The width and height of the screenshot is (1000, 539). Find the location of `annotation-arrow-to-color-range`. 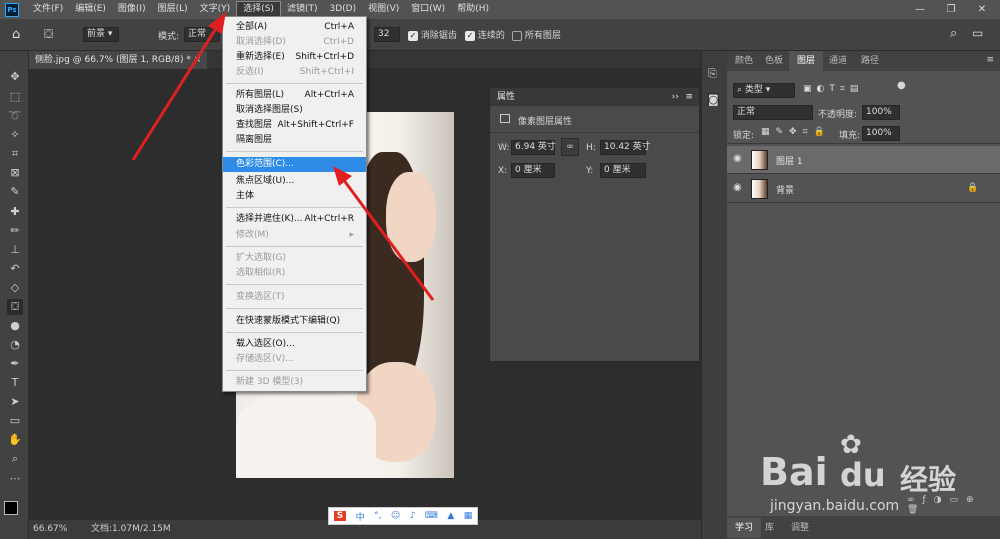

annotation-arrow-to-color-range is located at coordinates (386, 237).